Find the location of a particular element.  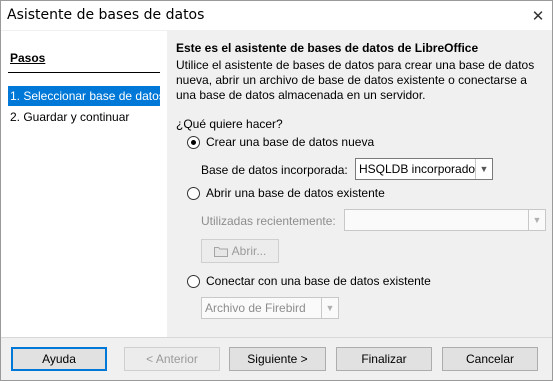

close-button: ✕ is located at coordinates (538, 15).